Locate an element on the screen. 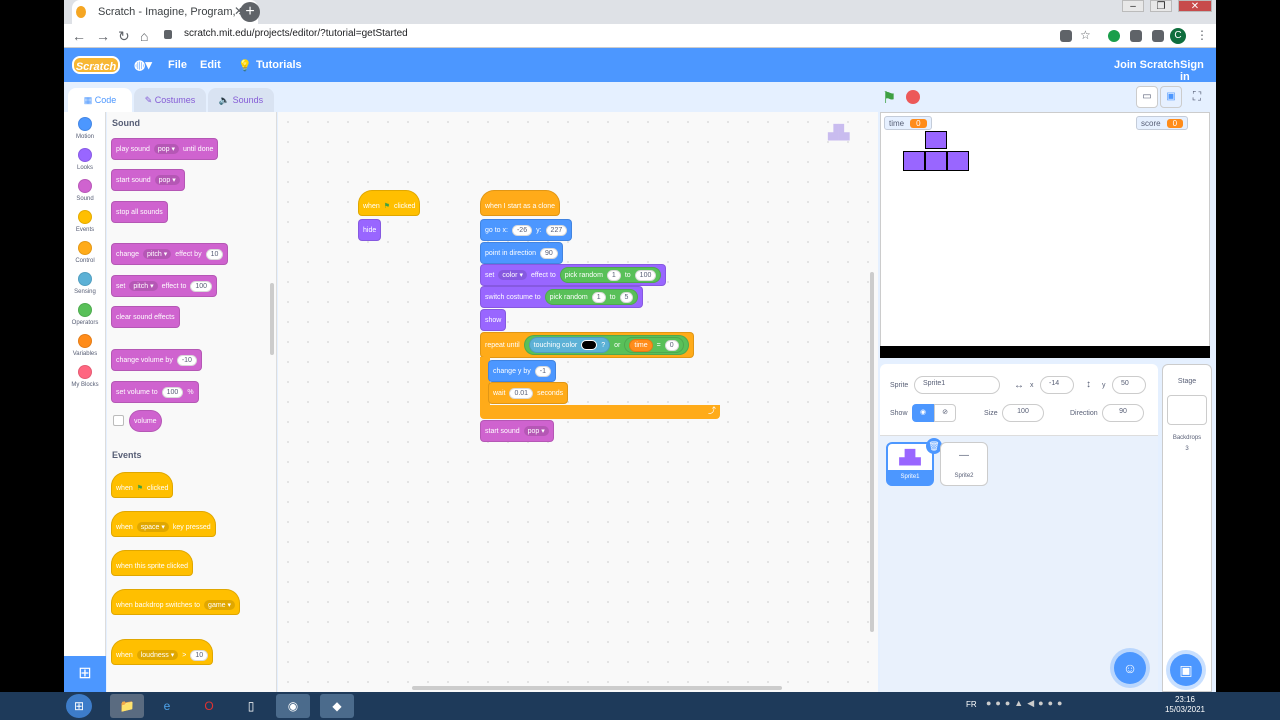  back-icon: ← is located at coordinates (79, 36).